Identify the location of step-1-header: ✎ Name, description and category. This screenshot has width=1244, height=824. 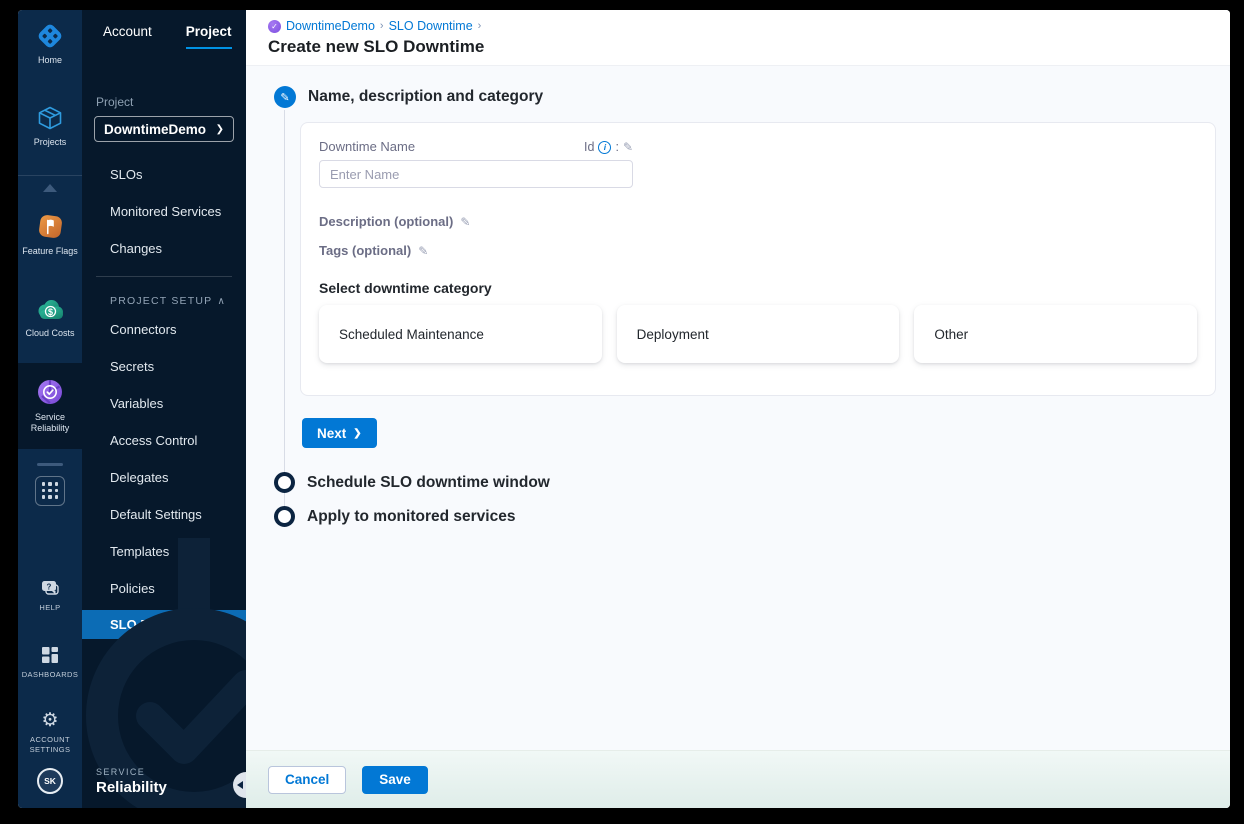
(745, 97).